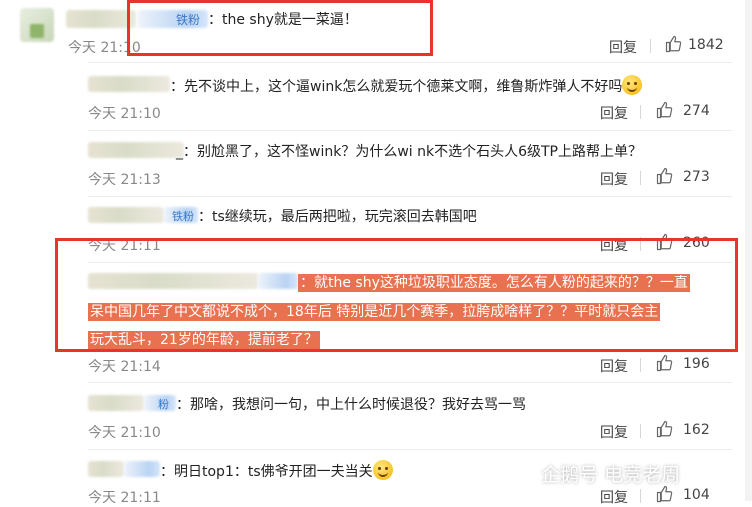  What do you see at coordinates (406, 85) in the screenshot?
I see `reply-text: ：先不谈中上，这个逼wink怎么就爱玩个德莱文啊，维鲁斯炸弹人不好吗` at bounding box center [406, 85].